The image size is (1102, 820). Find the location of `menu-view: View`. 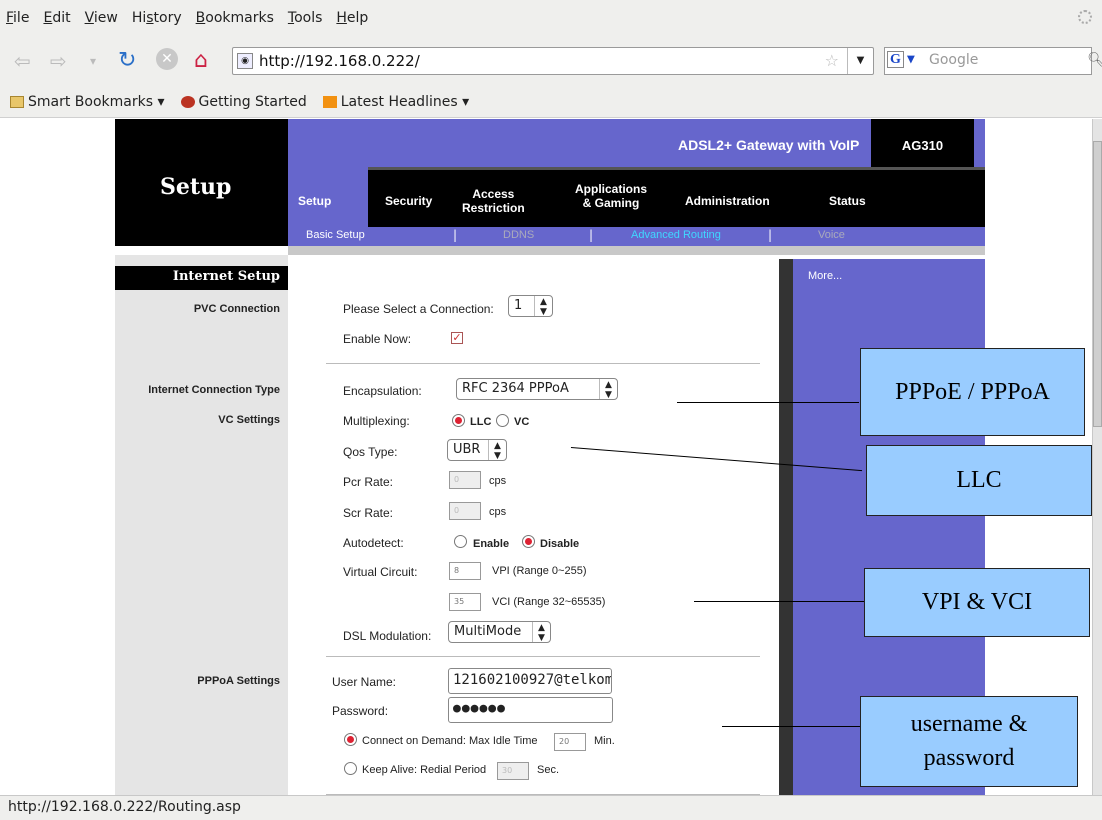

menu-view: View is located at coordinates (101, 18).